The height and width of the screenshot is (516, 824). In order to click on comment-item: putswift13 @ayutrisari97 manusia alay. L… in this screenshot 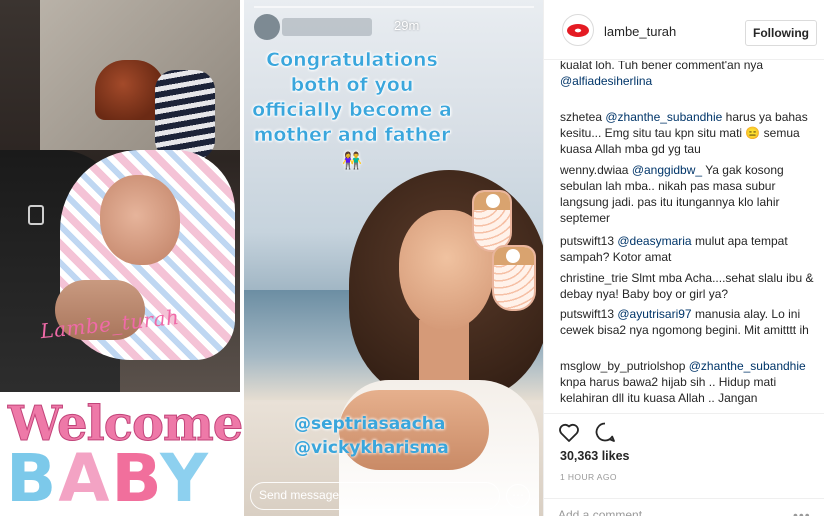, I will do `click(691, 322)`.